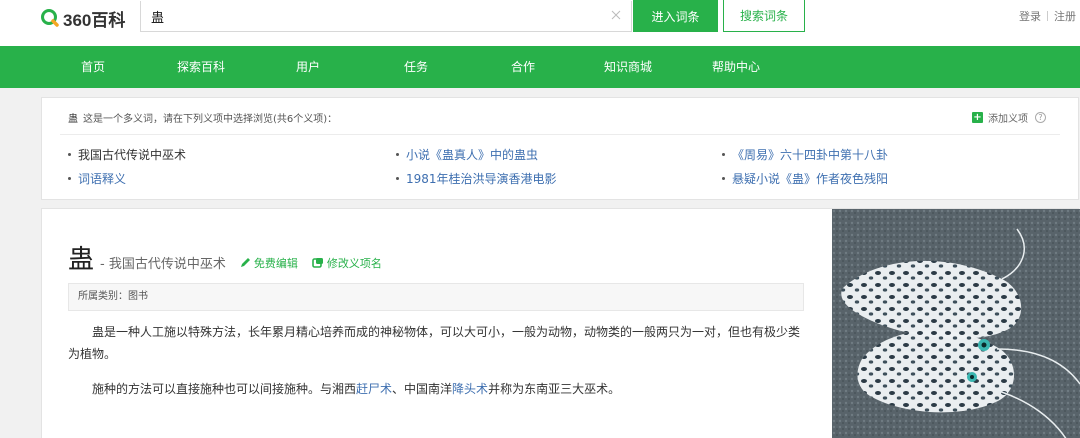 The width and height of the screenshot is (1080, 438). I want to click on rename-sense-link: 修改义项名, so click(347, 263).